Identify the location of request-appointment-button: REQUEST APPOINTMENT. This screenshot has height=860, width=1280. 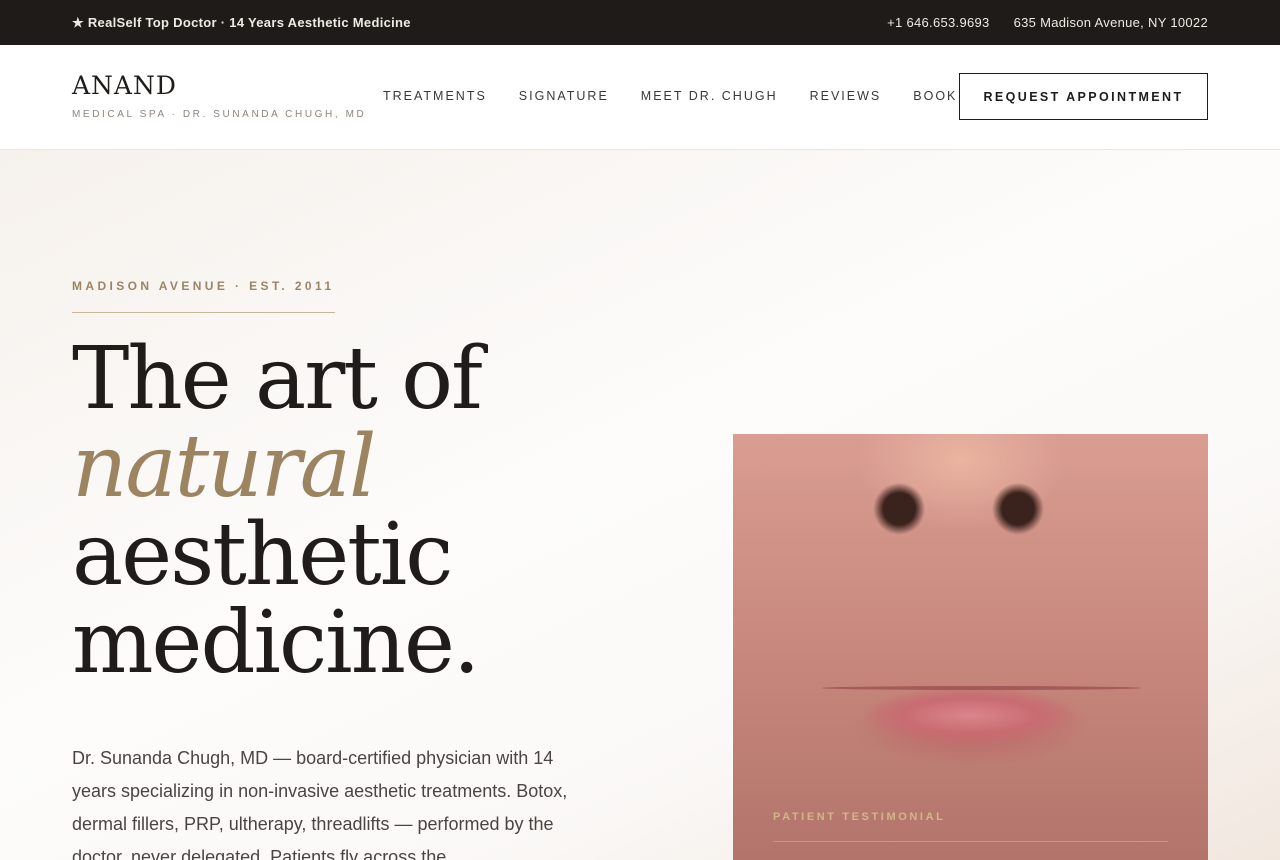
(1083, 96).